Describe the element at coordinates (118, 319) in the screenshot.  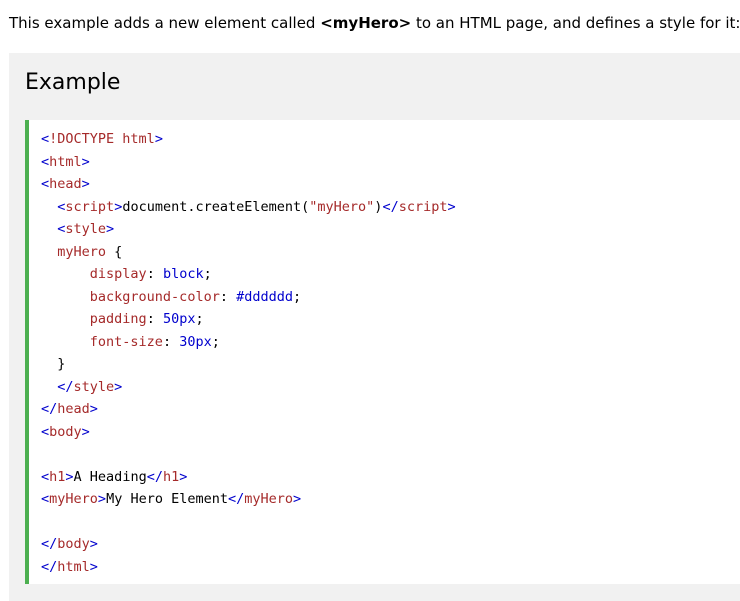
I see `code-token: padding` at that location.